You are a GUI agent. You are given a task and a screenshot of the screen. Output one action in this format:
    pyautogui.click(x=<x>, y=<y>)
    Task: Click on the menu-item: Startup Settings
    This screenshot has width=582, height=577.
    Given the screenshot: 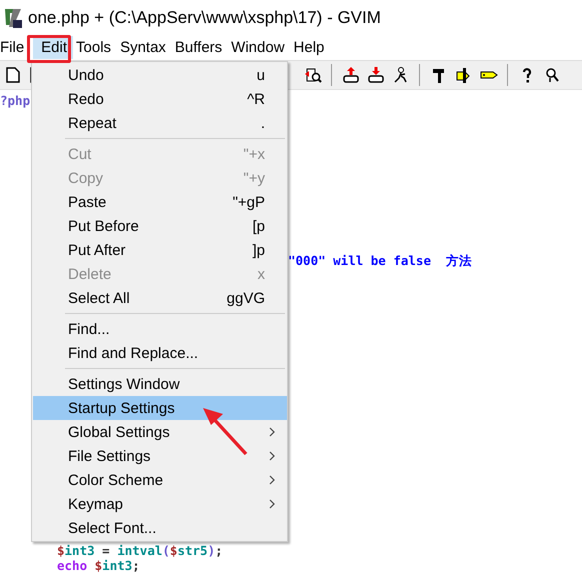 What is the action you would take?
    pyautogui.click(x=160, y=408)
    